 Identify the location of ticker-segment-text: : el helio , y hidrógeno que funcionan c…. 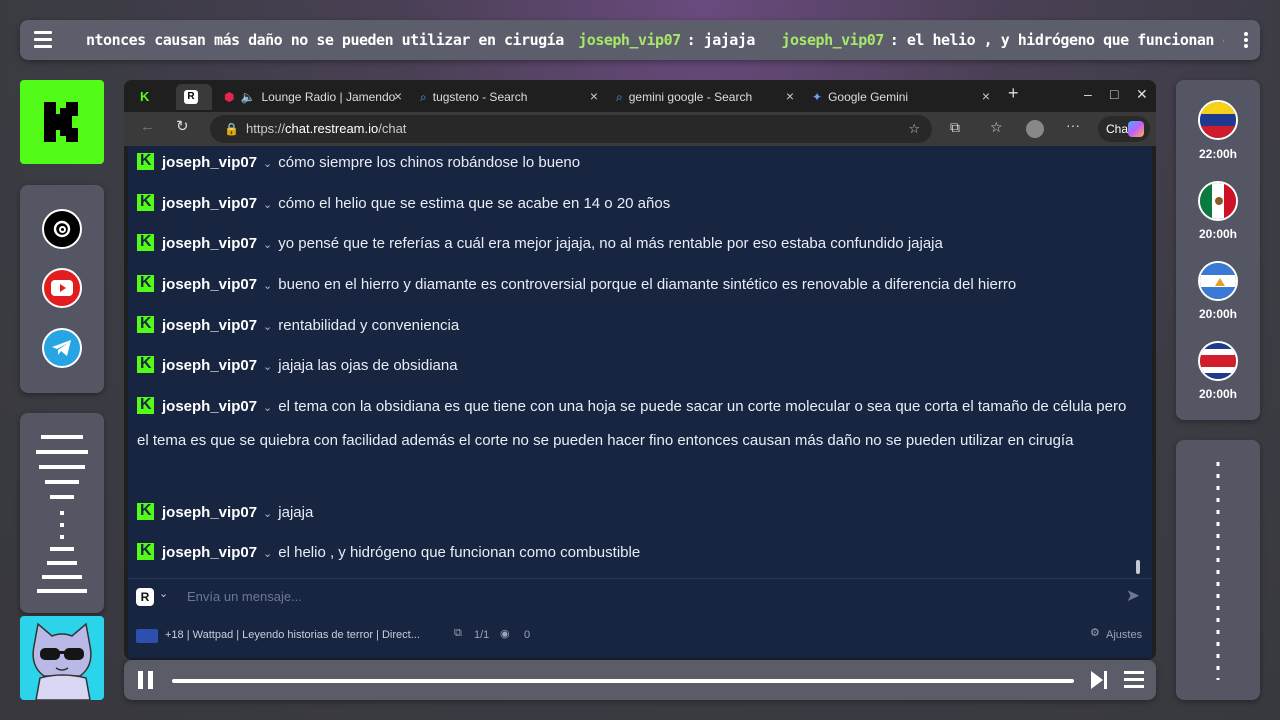
(1056, 40).